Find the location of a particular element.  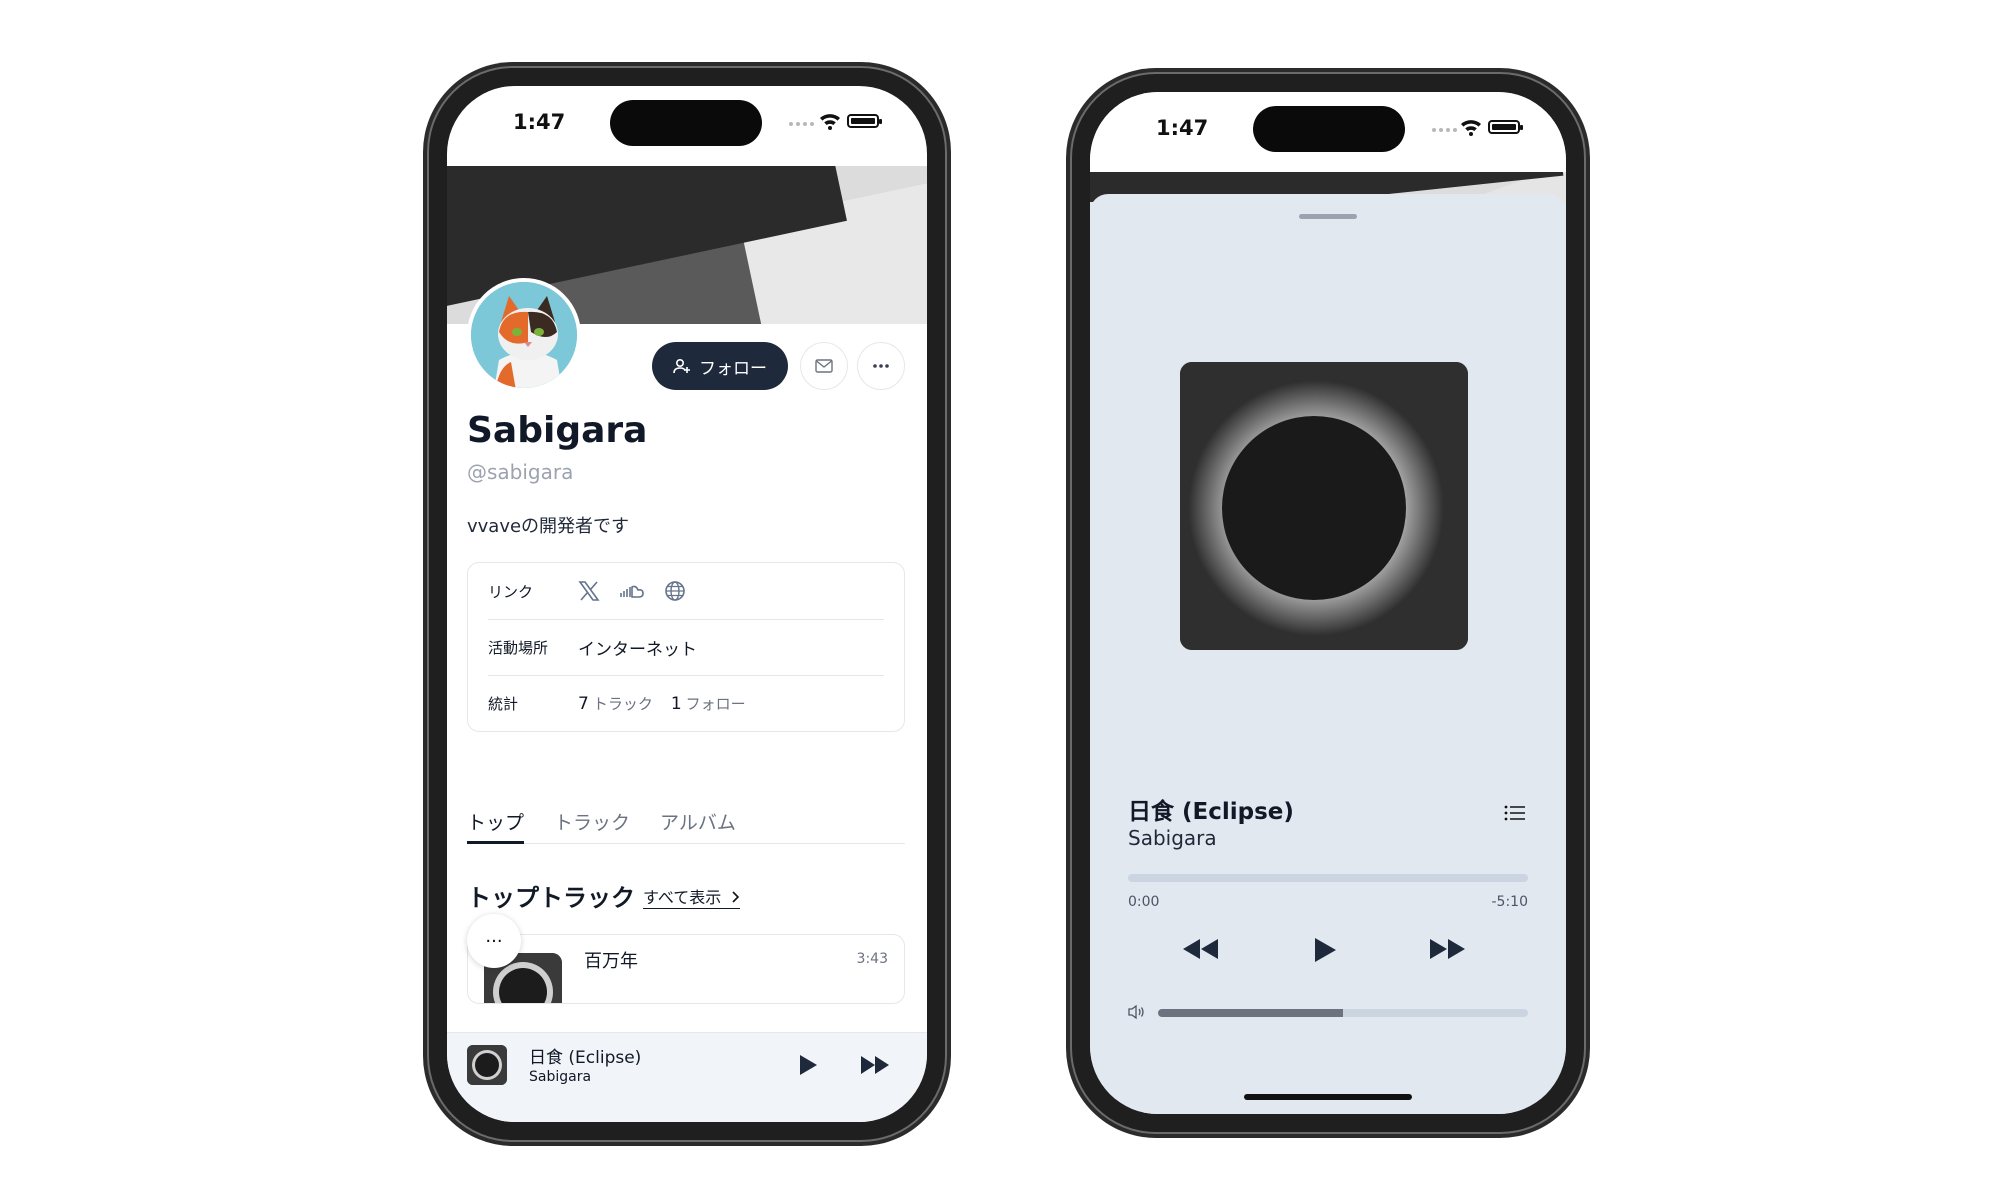

links-label: リンク is located at coordinates (511, 591).